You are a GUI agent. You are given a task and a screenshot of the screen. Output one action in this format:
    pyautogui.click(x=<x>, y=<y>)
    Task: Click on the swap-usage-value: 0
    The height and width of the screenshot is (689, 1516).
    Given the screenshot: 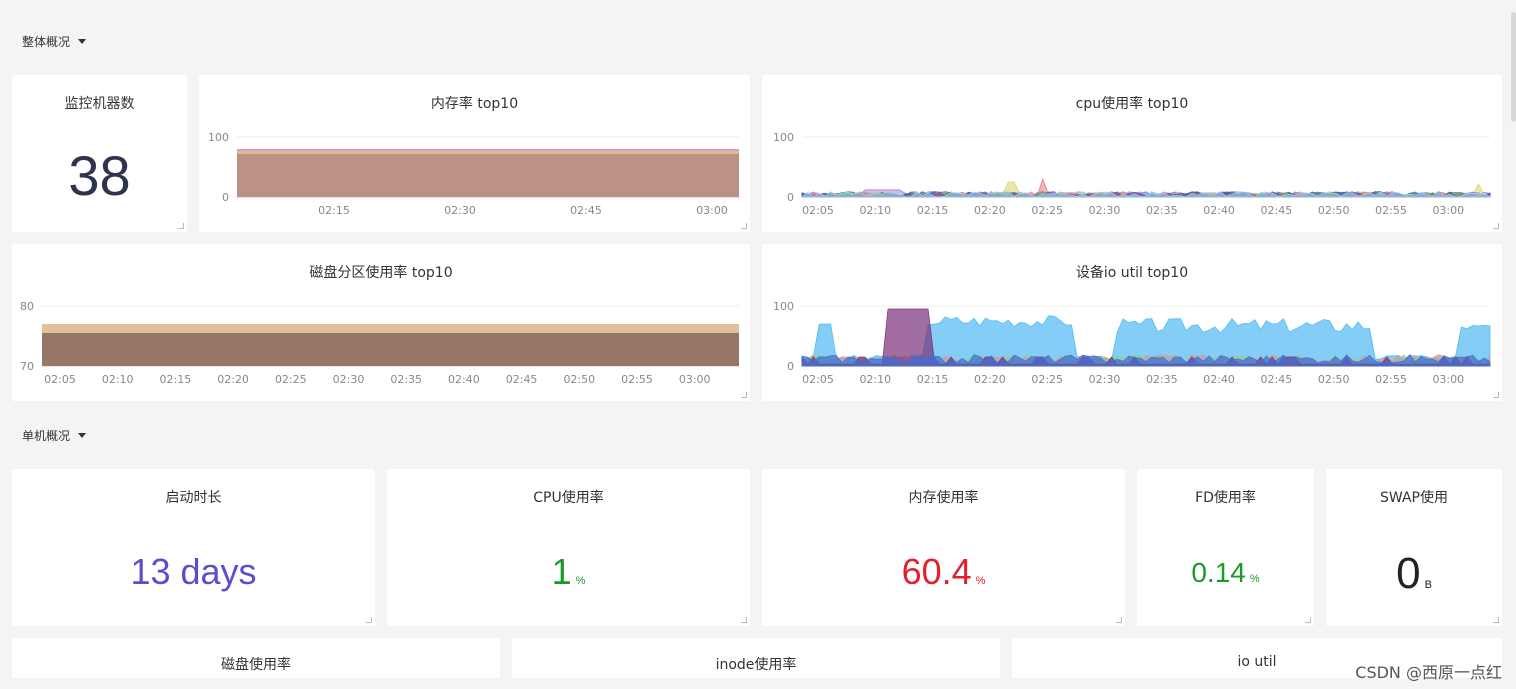 What is the action you would take?
    pyautogui.click(x=1408, y=573)
    